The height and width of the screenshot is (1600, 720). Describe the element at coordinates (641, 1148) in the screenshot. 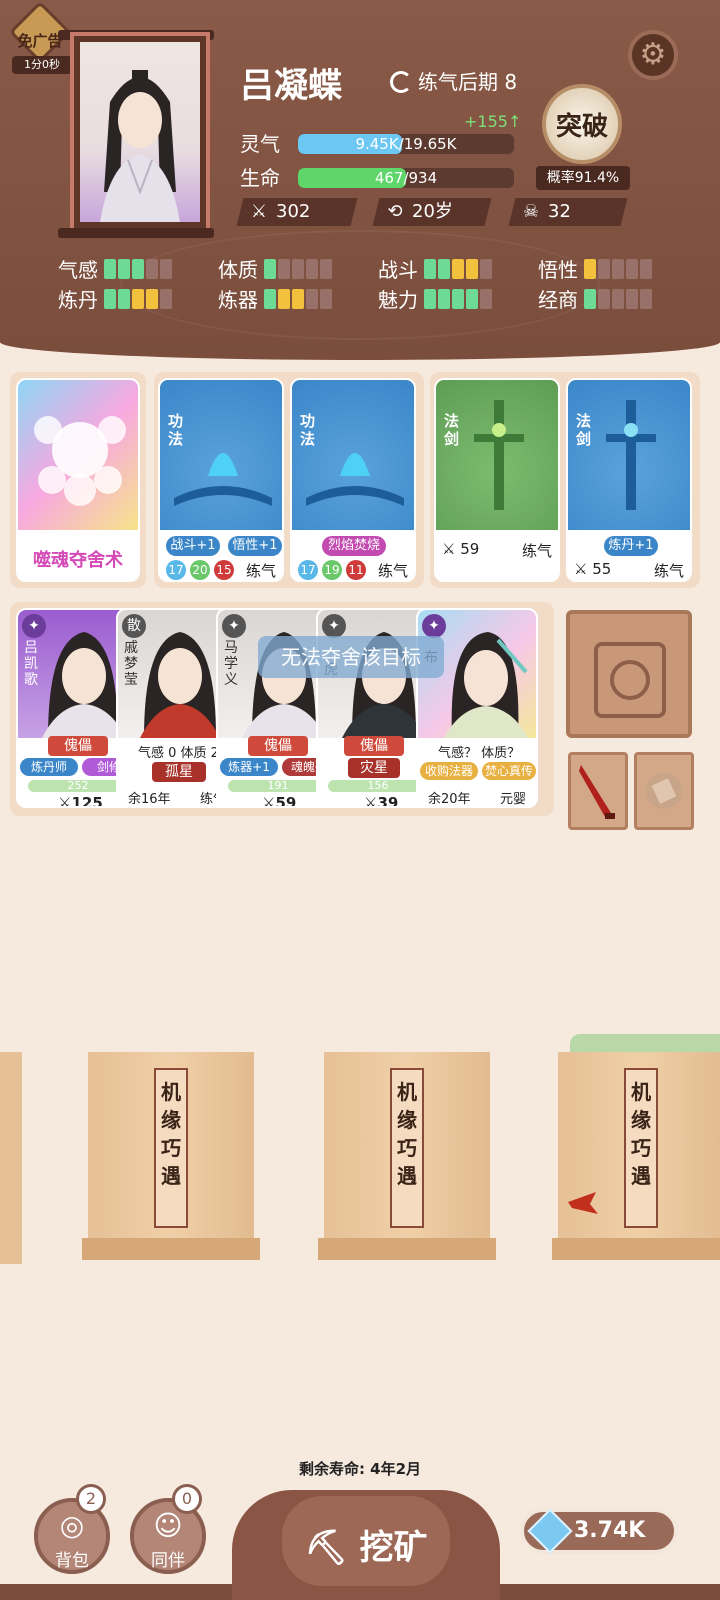

I see `fortune-bag-3-label: 机缘巧遇` at that location.